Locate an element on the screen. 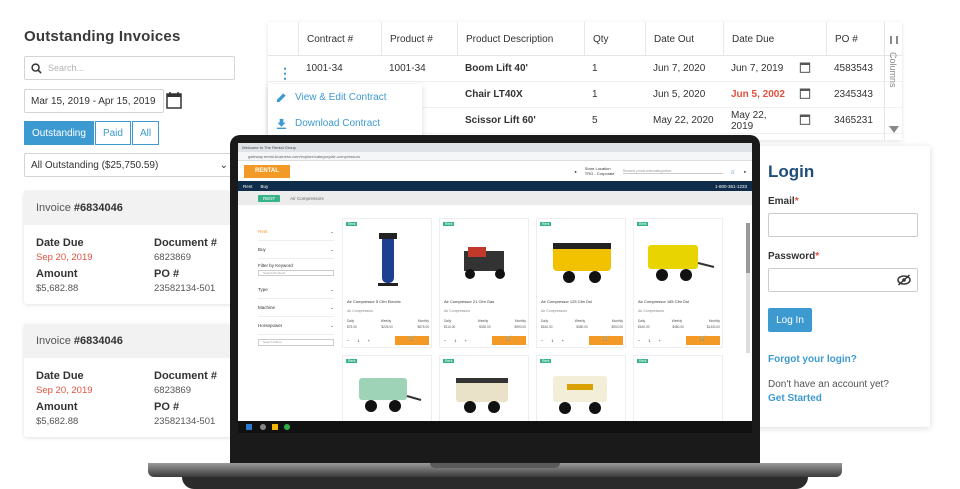  login-button: Log In is located at coordinates (790, 320).